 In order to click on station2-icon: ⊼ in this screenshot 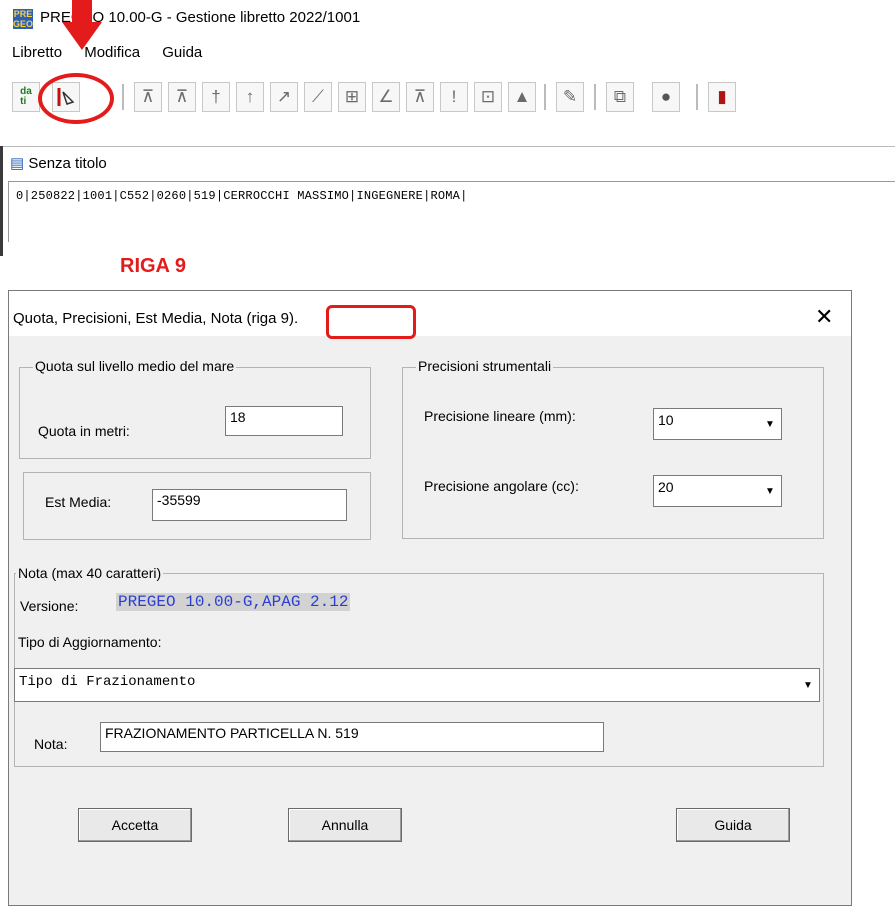, I will do `click(182, 96)`.